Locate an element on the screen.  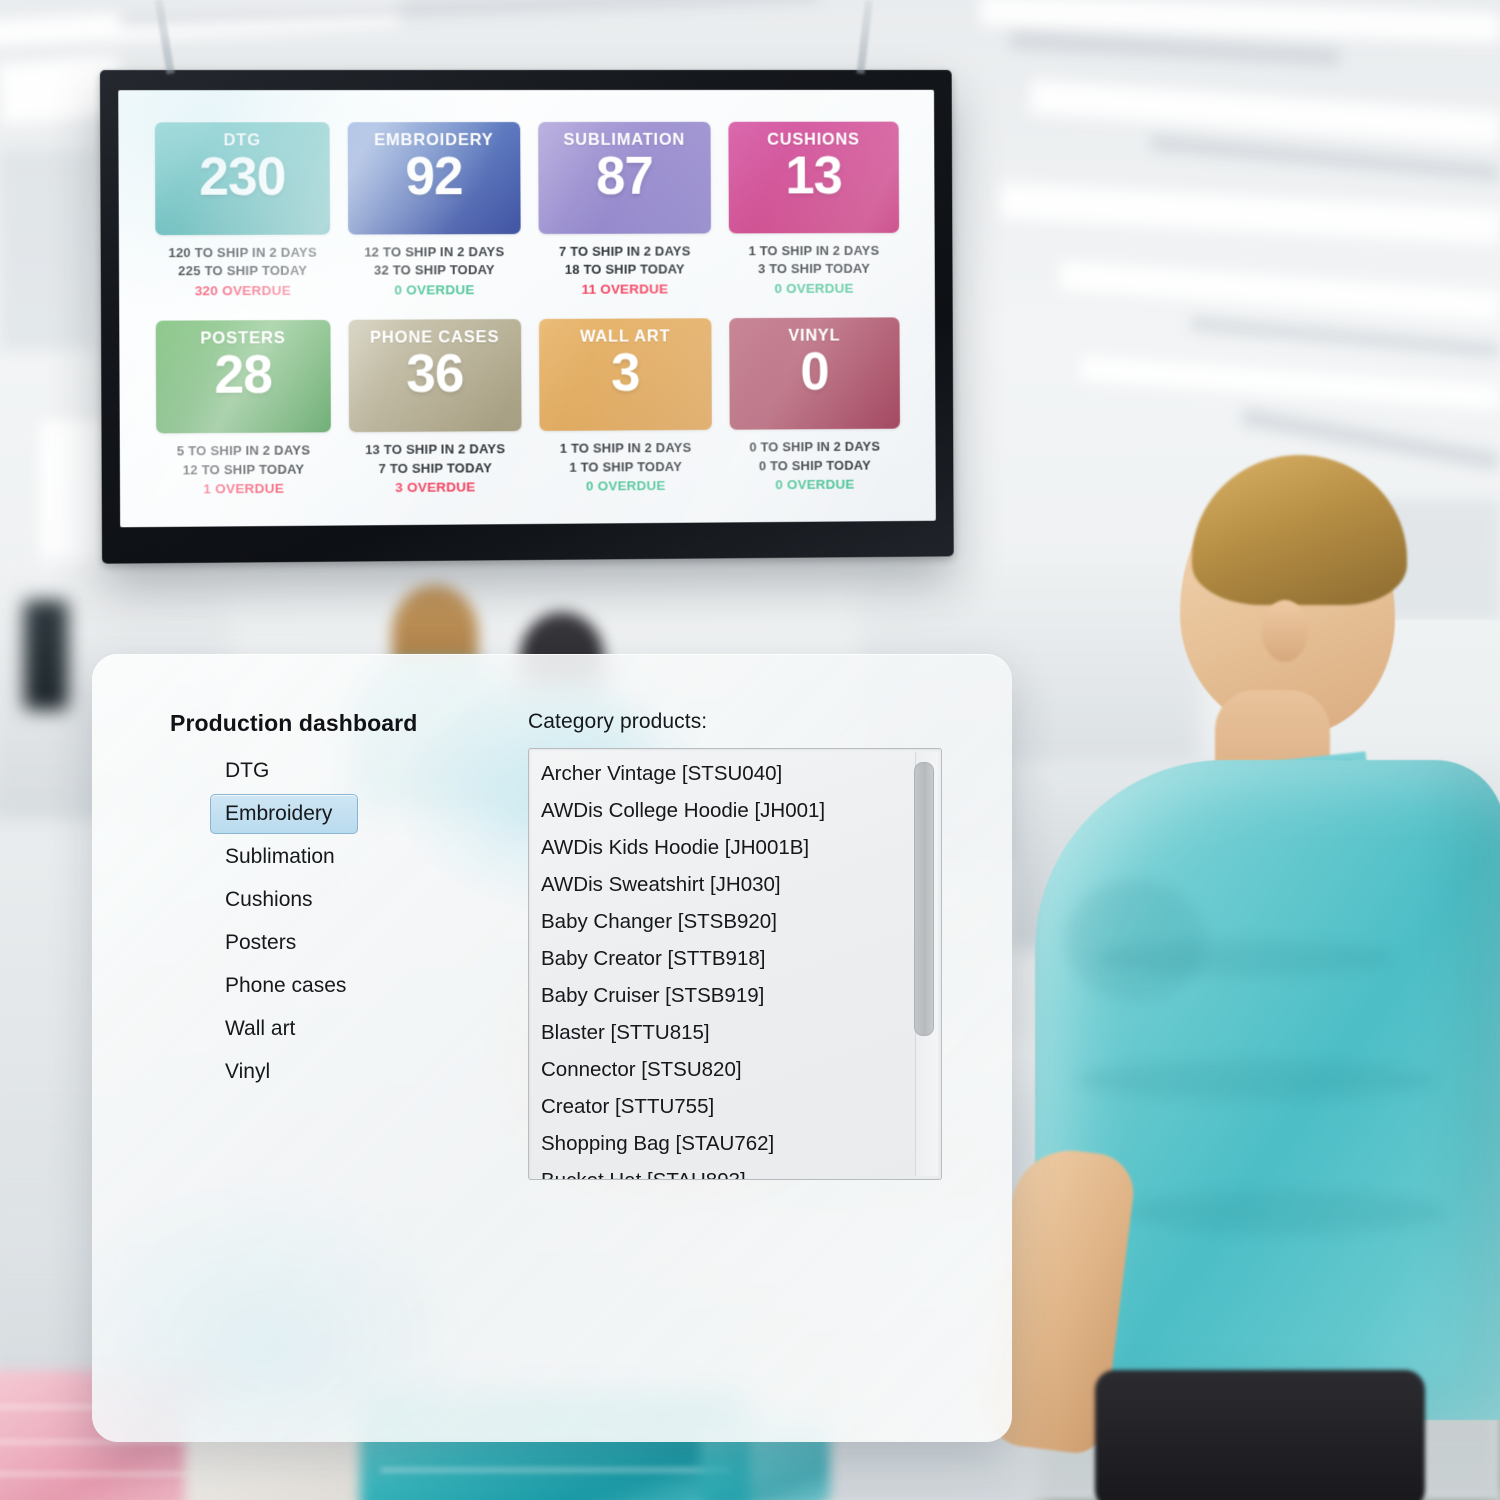
category-row: Posters is located at coordinates (346, 944).